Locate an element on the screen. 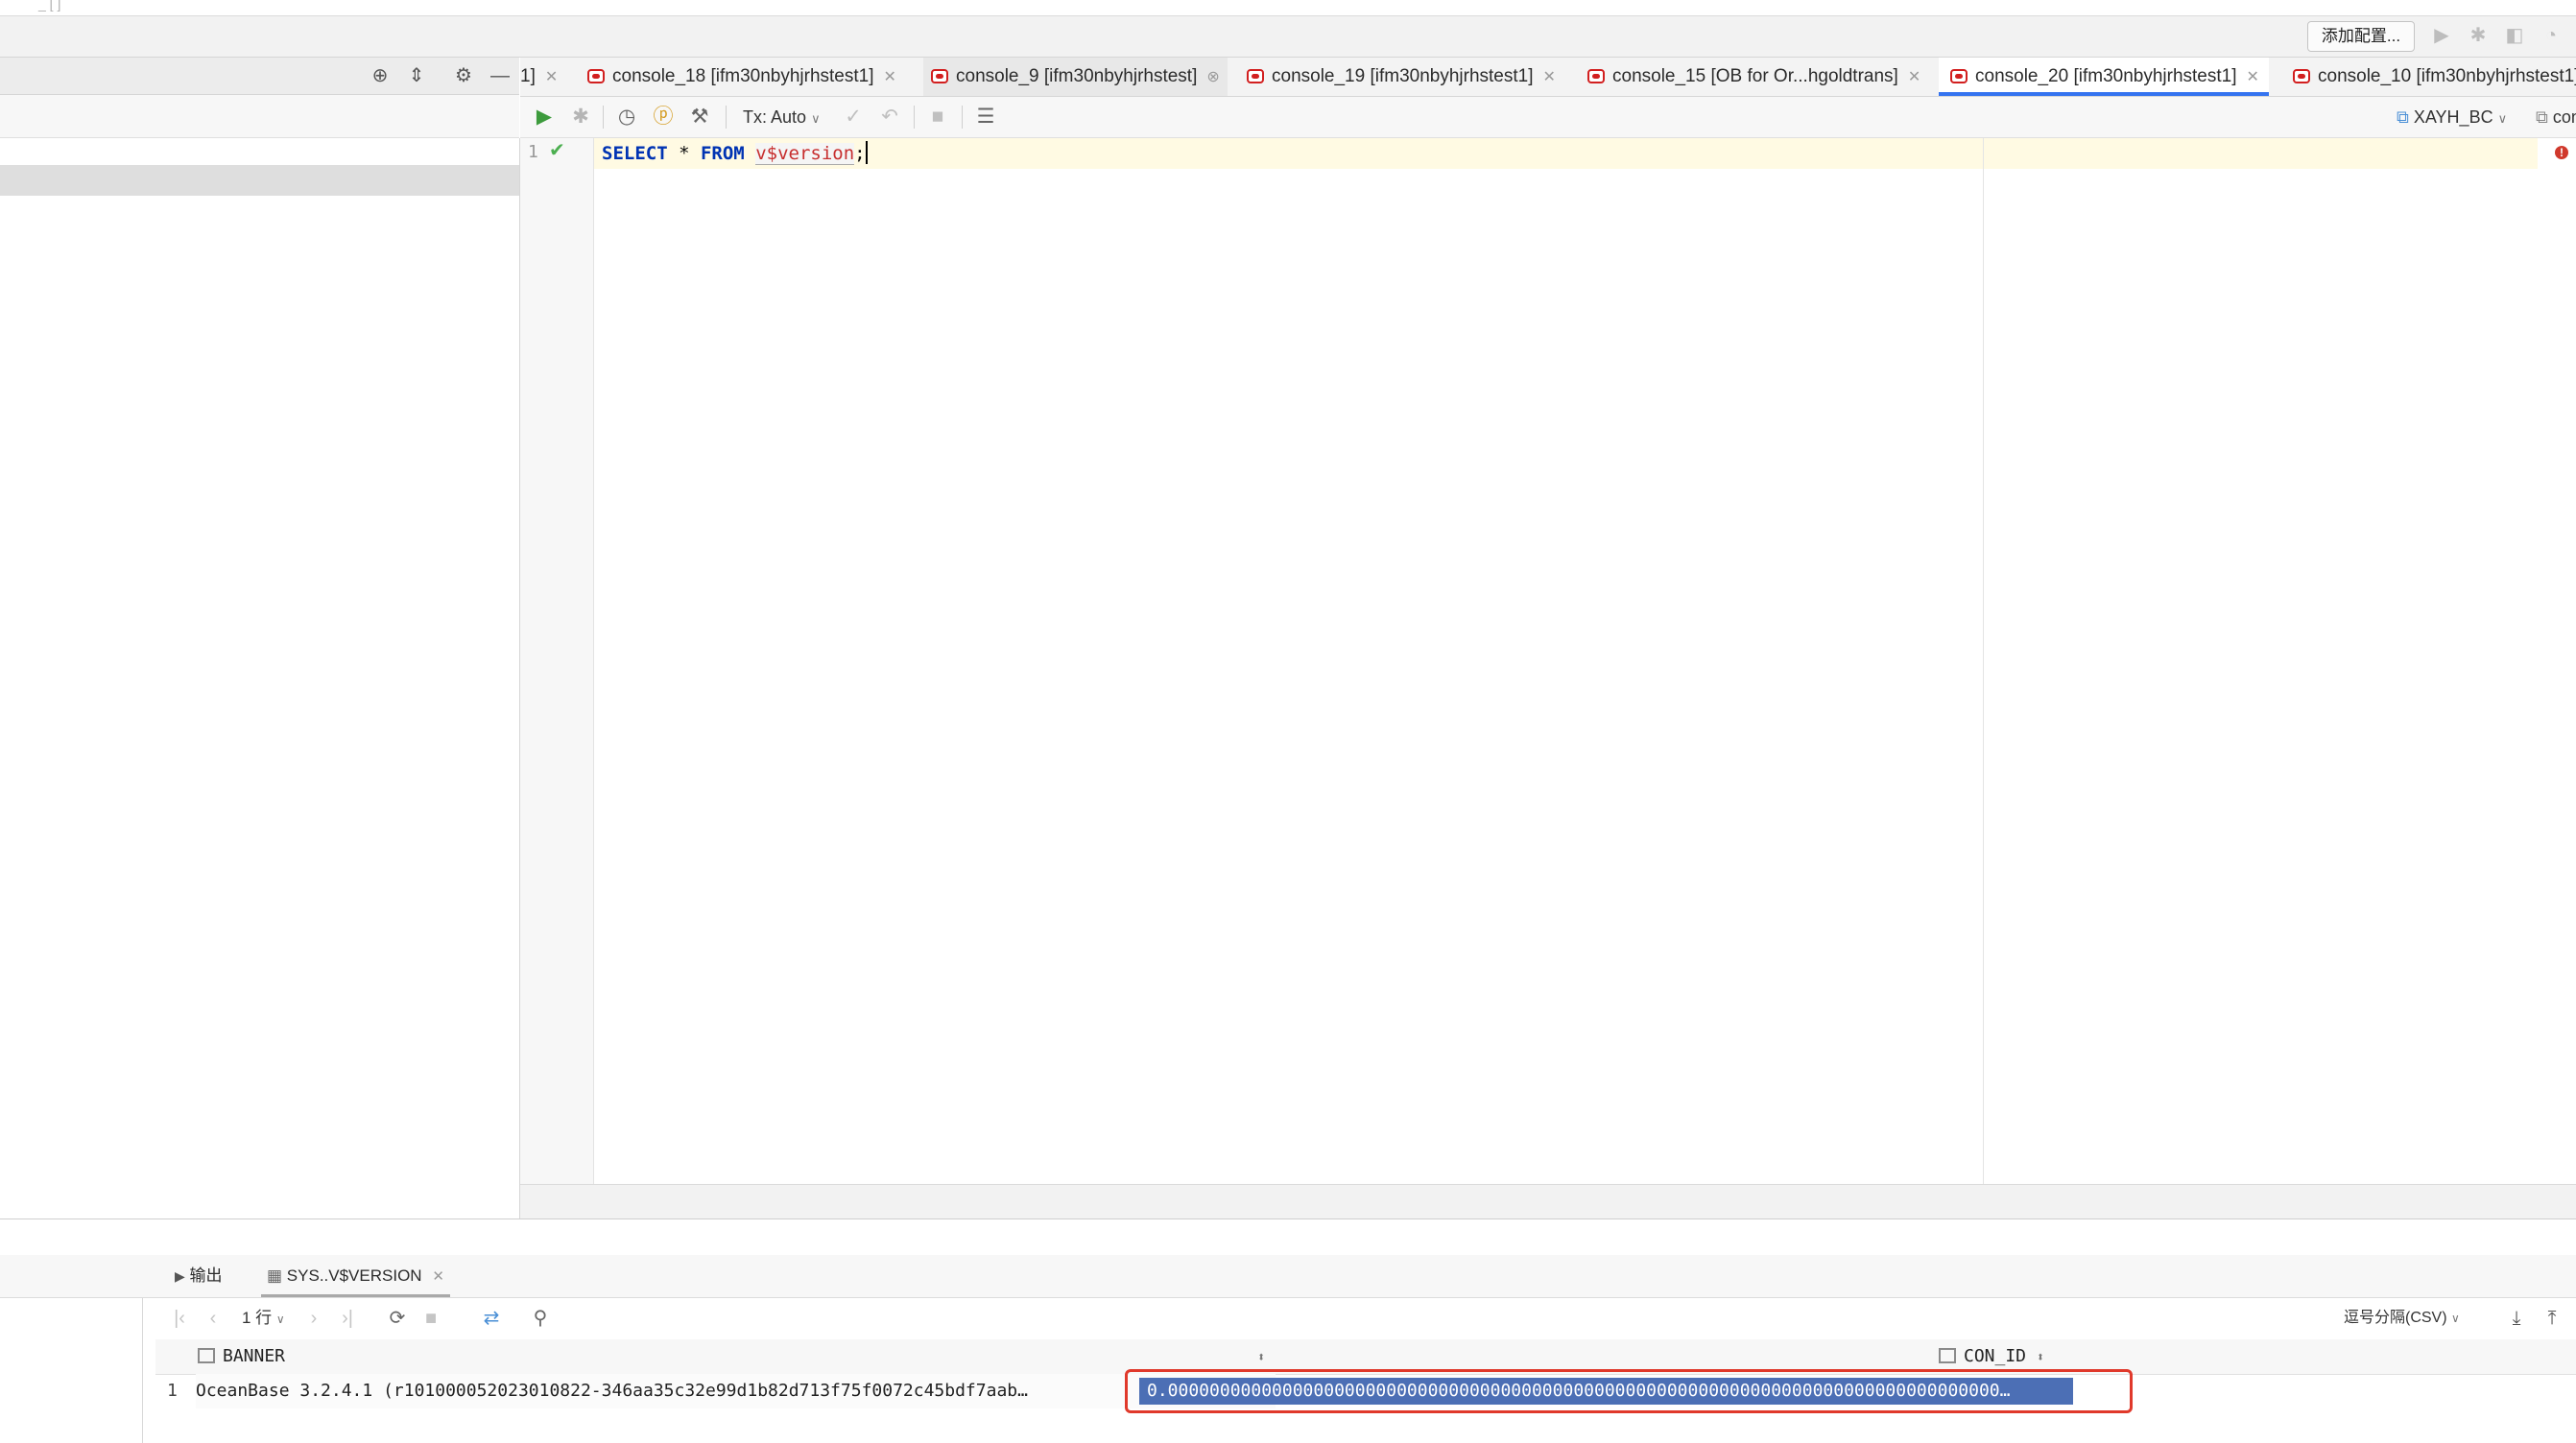 This screenshot has height=1443, width=2576. next-page-icon: › is located at coordinates (313, 1318).